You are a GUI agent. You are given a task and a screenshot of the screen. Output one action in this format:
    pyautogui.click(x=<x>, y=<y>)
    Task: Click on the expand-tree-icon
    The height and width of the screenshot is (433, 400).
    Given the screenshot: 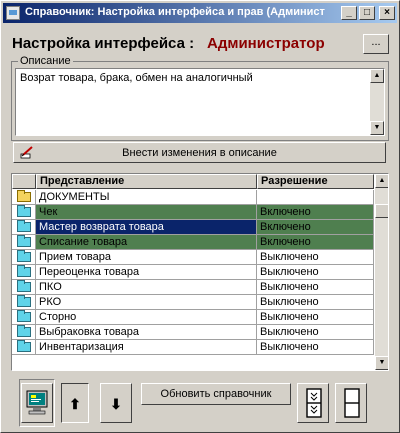 What is the action you would take?
    pyautogui.click(x=314, y=403)
    